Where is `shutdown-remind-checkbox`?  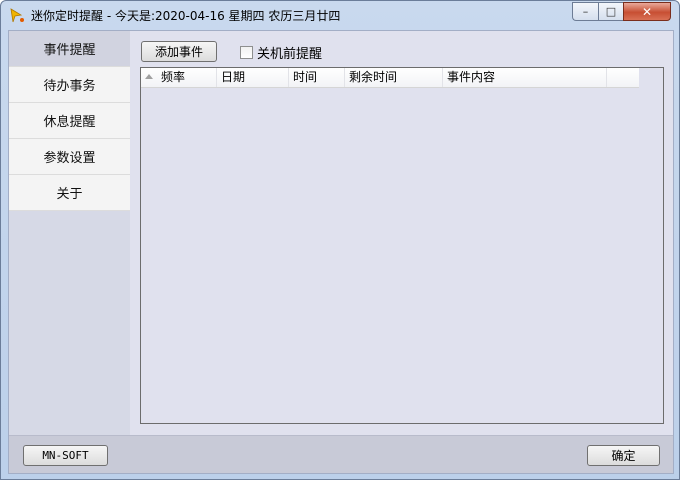 shutdown-remind-checkbox is located at coordinates (246, 52).